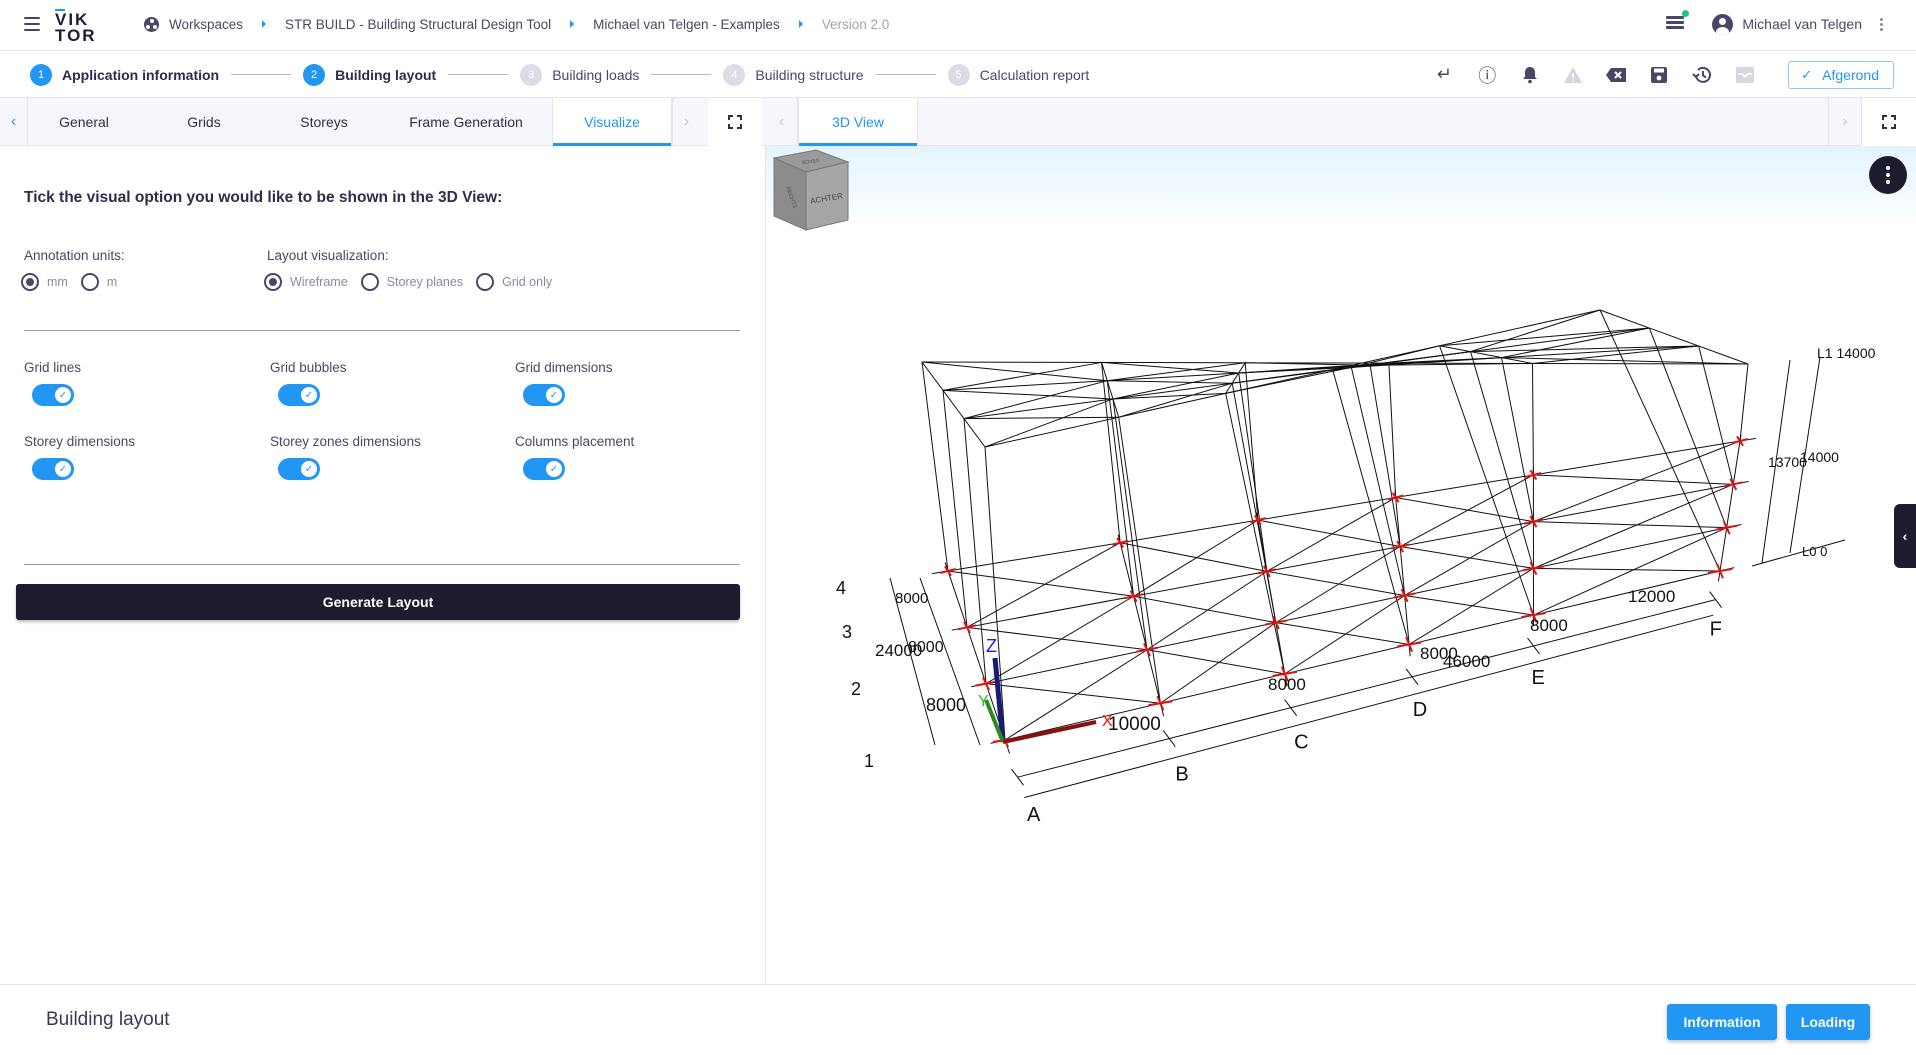 The width and height of the screenshot is (1916, 1055). I want to click on user-avatar-icon, so click(1723, 24).